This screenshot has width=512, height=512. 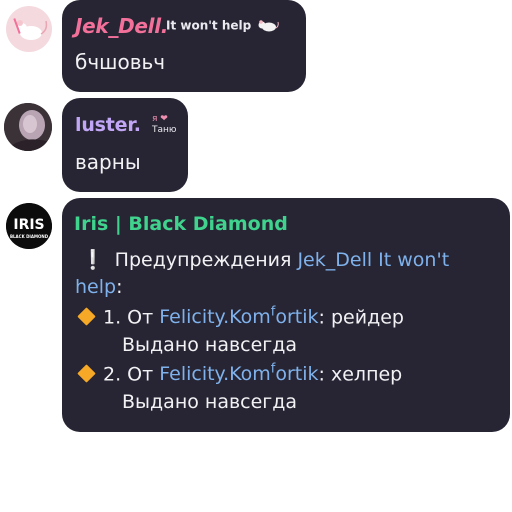 I want to click on user-status: я ❤ Таню, so click(x=164, y=125).